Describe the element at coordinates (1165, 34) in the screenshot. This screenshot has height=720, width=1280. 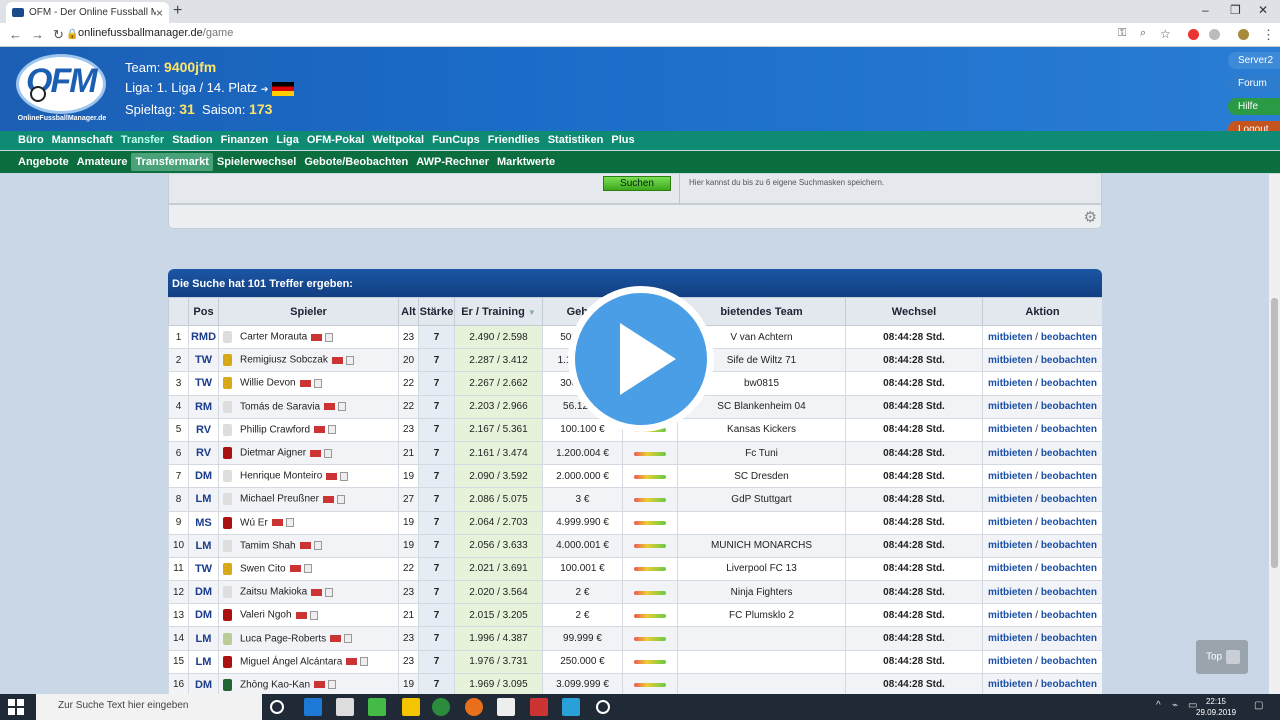
I see `bookmark-star-icon: ☆` at that location.